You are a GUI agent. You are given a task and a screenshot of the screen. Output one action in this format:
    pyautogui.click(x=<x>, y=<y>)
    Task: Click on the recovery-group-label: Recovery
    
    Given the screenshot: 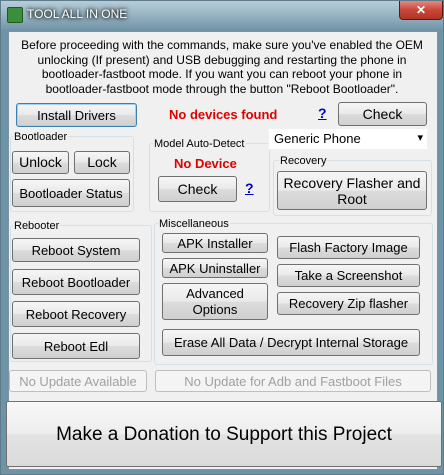 What is the action you would take?
    pyautogui.click(x=303, y=161)
    